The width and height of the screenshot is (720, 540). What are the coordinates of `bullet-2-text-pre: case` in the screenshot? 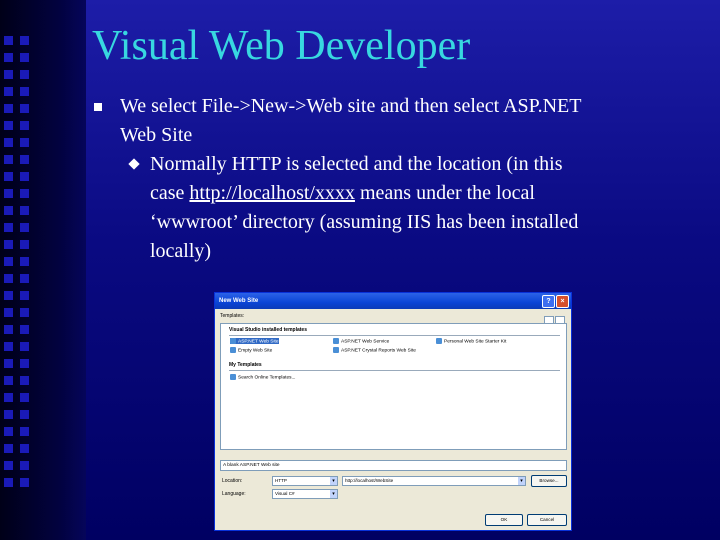 It's located at (170, 193).